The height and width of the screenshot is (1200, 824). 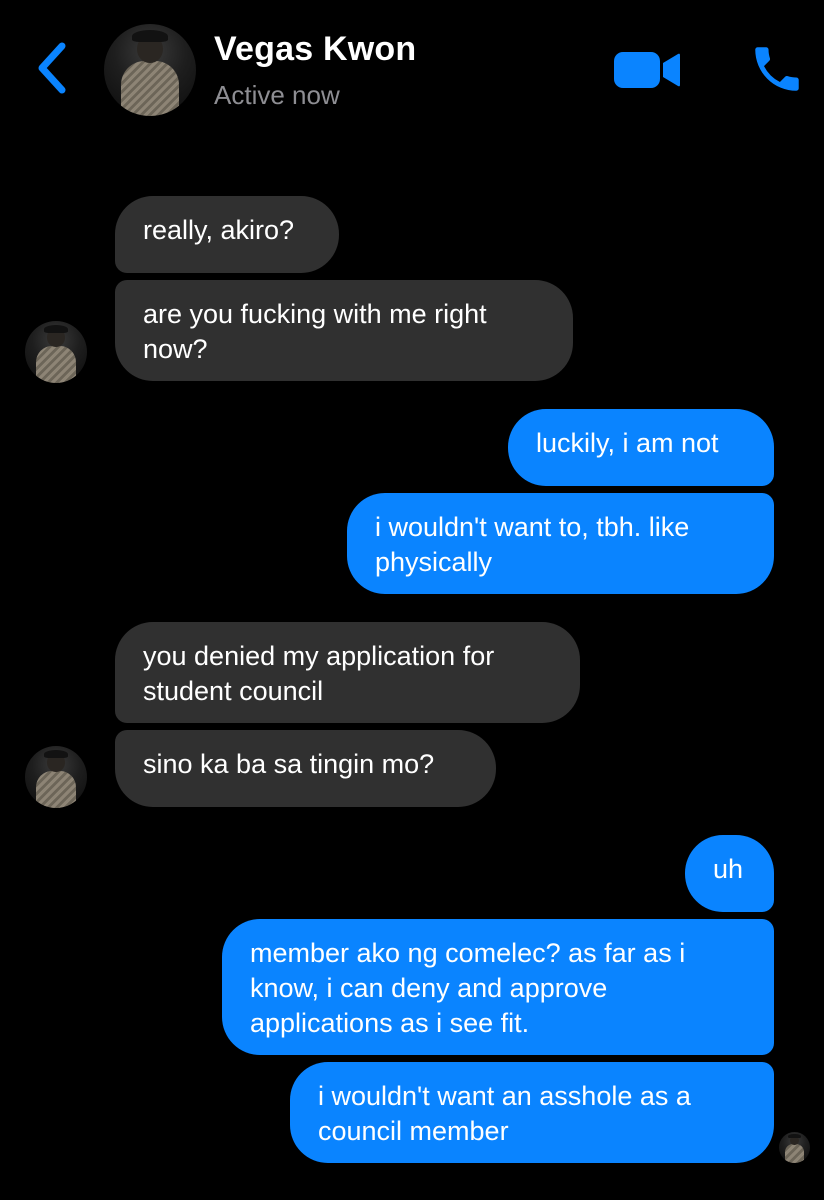 I want to click on chat-header: Vegas Kwon Active now, so click(x=412, y=70).